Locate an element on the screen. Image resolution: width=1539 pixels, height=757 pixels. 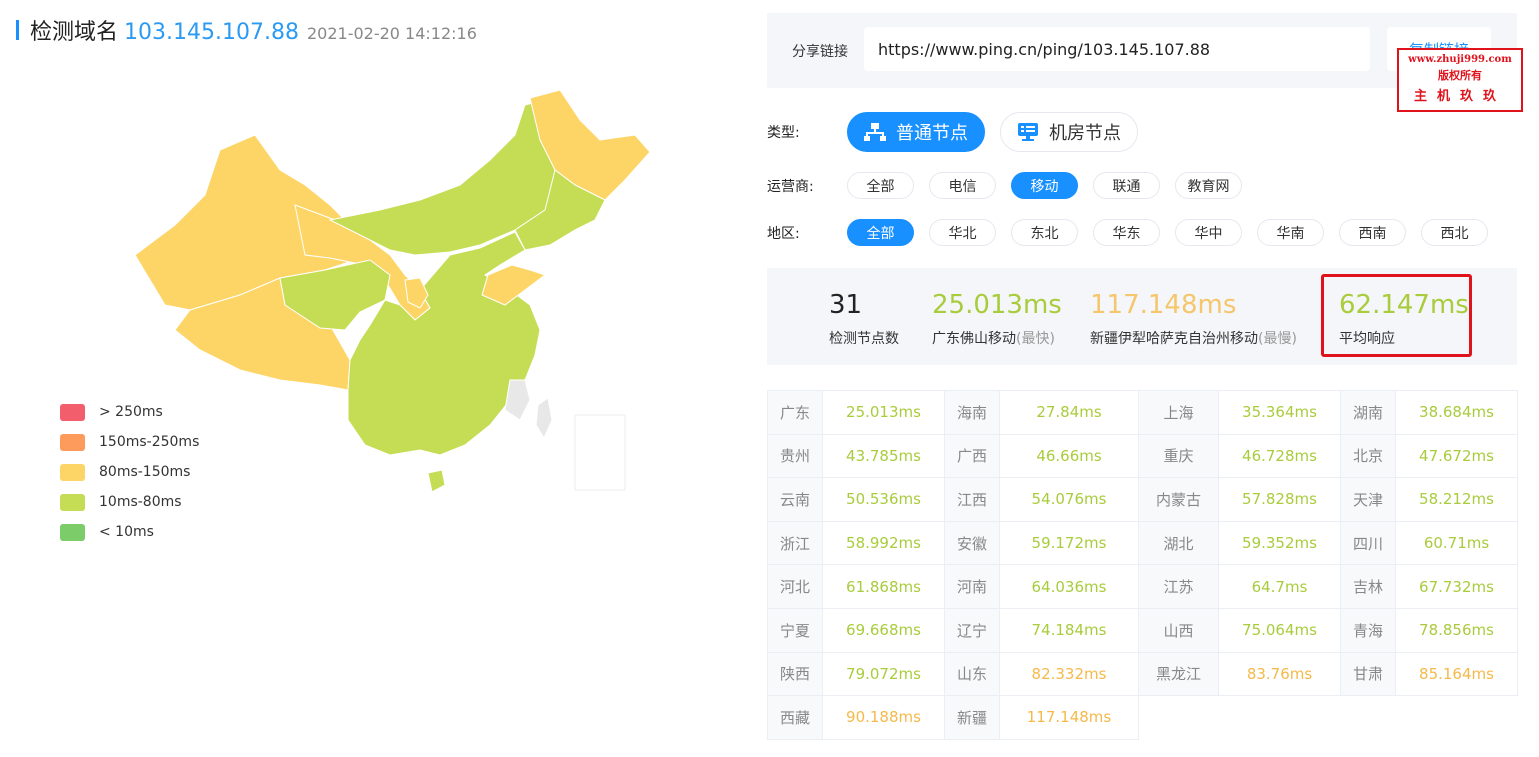
province-cell: 陕西 is located at coordinates (795, 674).